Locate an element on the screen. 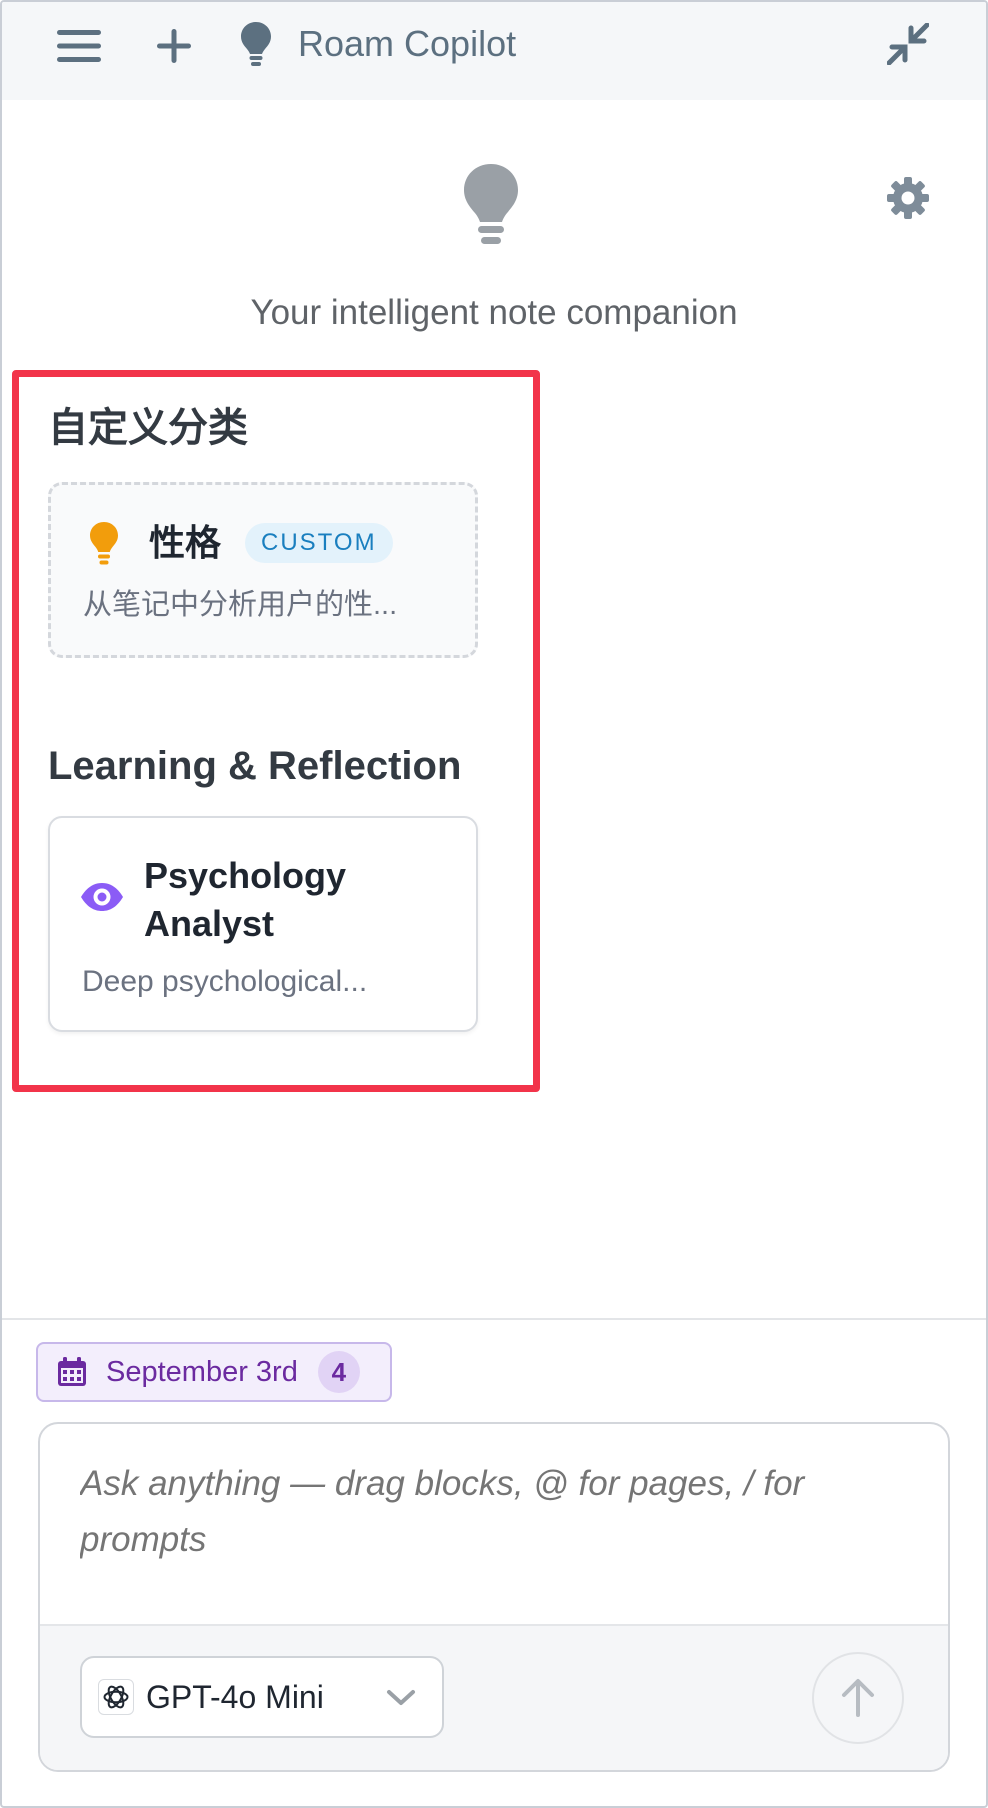 This screenshot has height=1808, width=988. minimize-arrows-icon is located at coordinates (908, 44).